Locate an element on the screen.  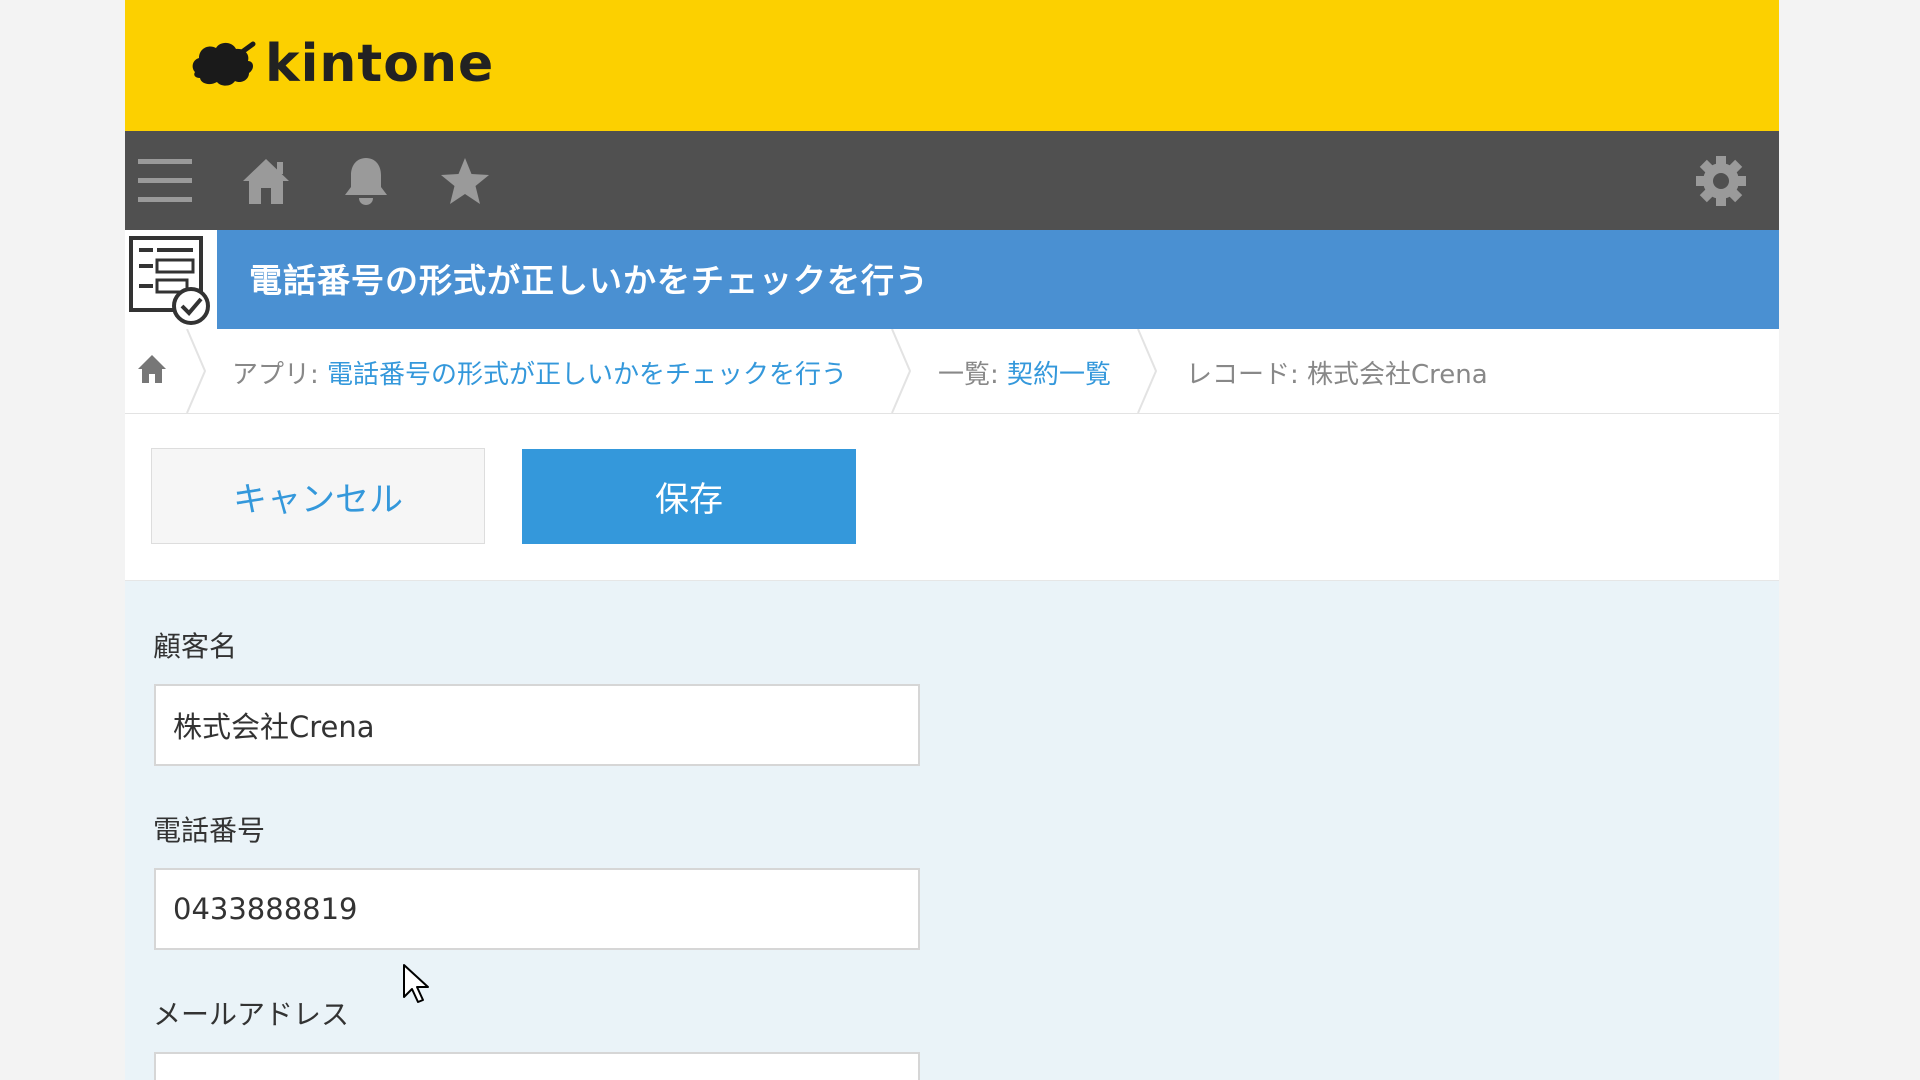
gear-icon is located at coordinates (1721, 181).